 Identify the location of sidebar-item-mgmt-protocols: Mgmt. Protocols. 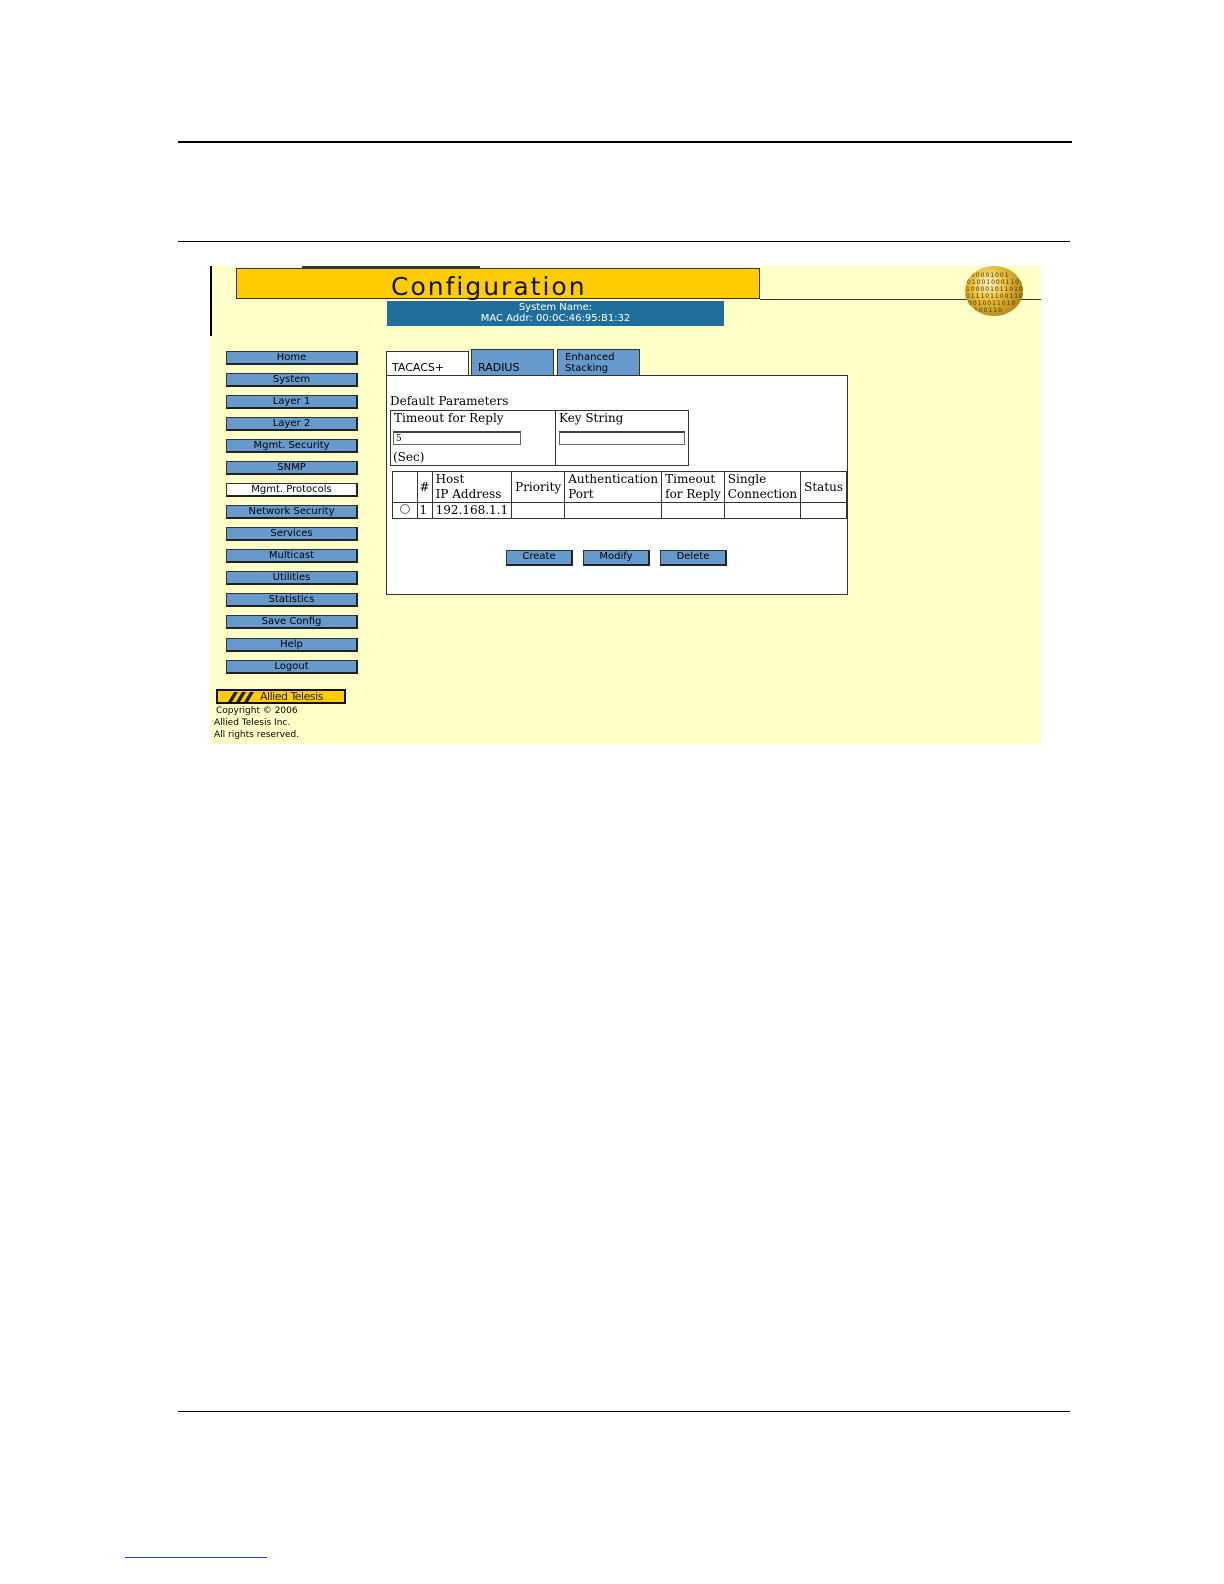
(292, 490).